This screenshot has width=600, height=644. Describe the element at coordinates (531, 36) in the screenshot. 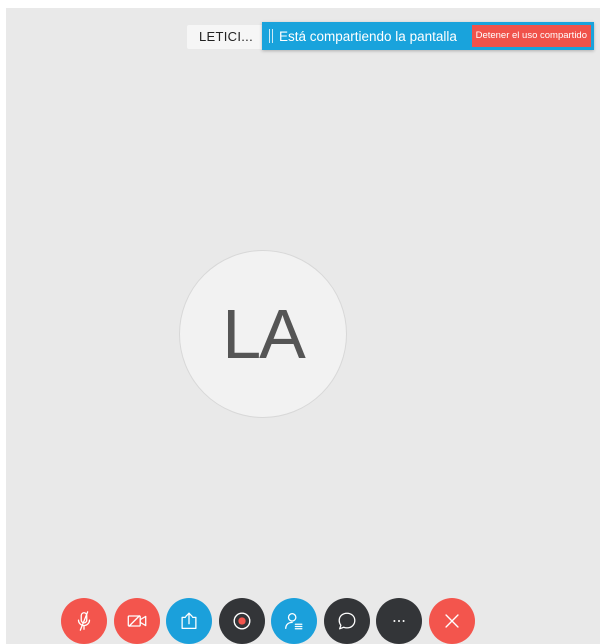

I see `stop-sharing-button: Detener el uso compartido` at that location.